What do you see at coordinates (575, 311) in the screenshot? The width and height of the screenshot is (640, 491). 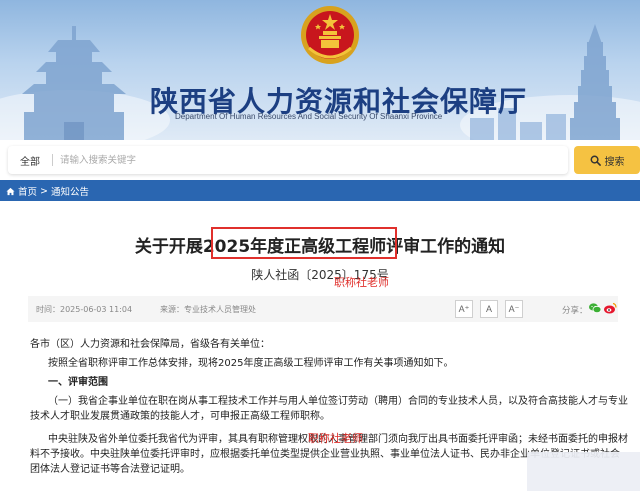 I see `share-label: 分享：` at bounding box center [575, 311].